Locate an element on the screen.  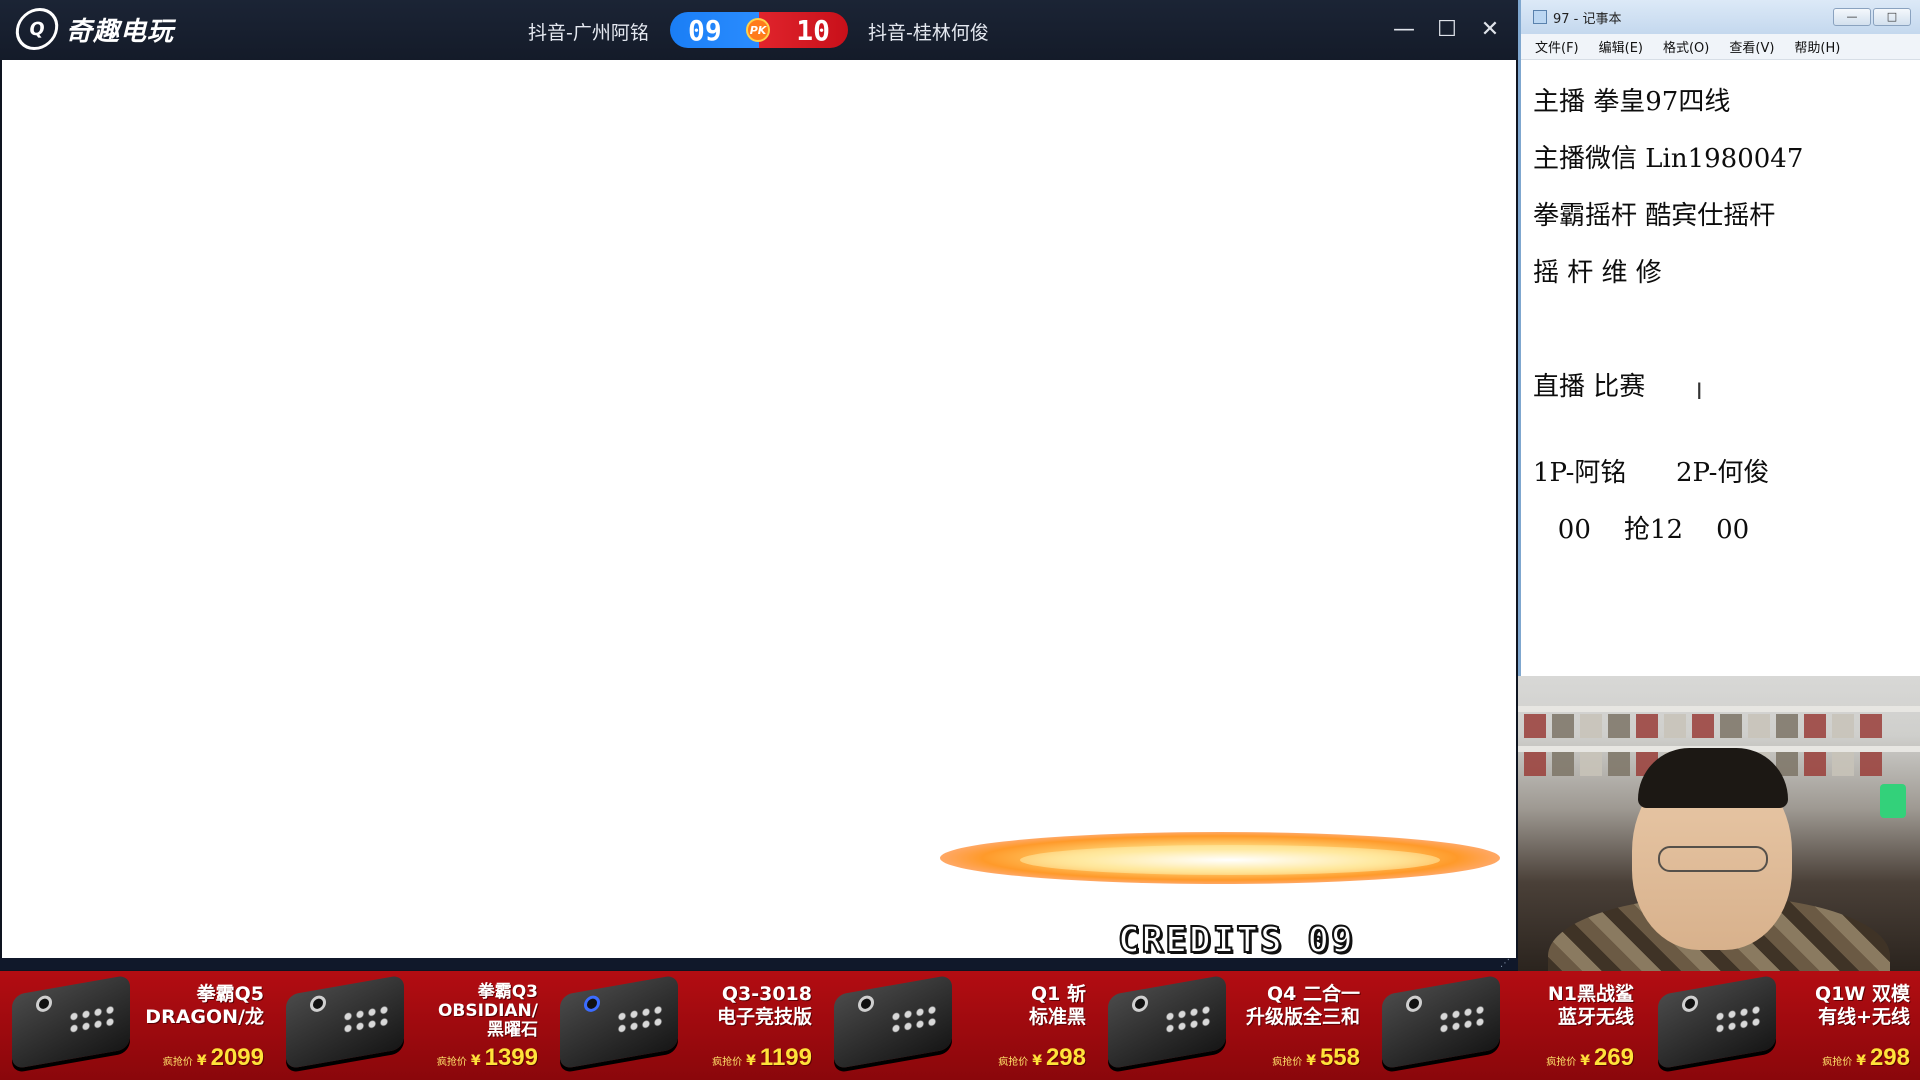
text-line: 00 抢12 00 is located at coordinates (1641, 530).